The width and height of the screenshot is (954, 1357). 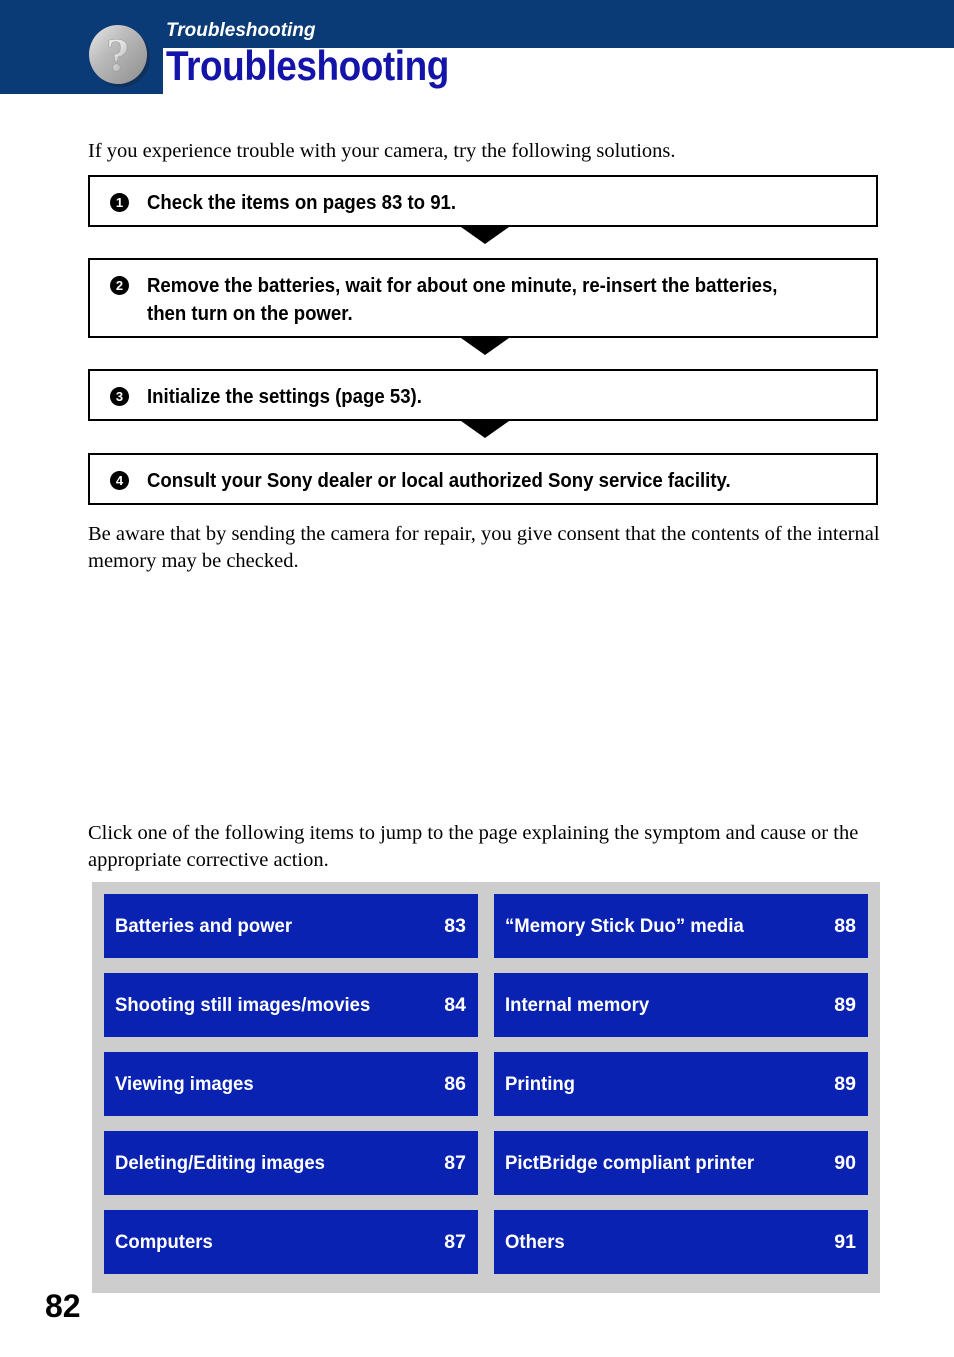 What do you see at coordinates (681, 1242) in the screenshot?
I see `link-button-others: Others 91` at bounding box center [681, 1242].